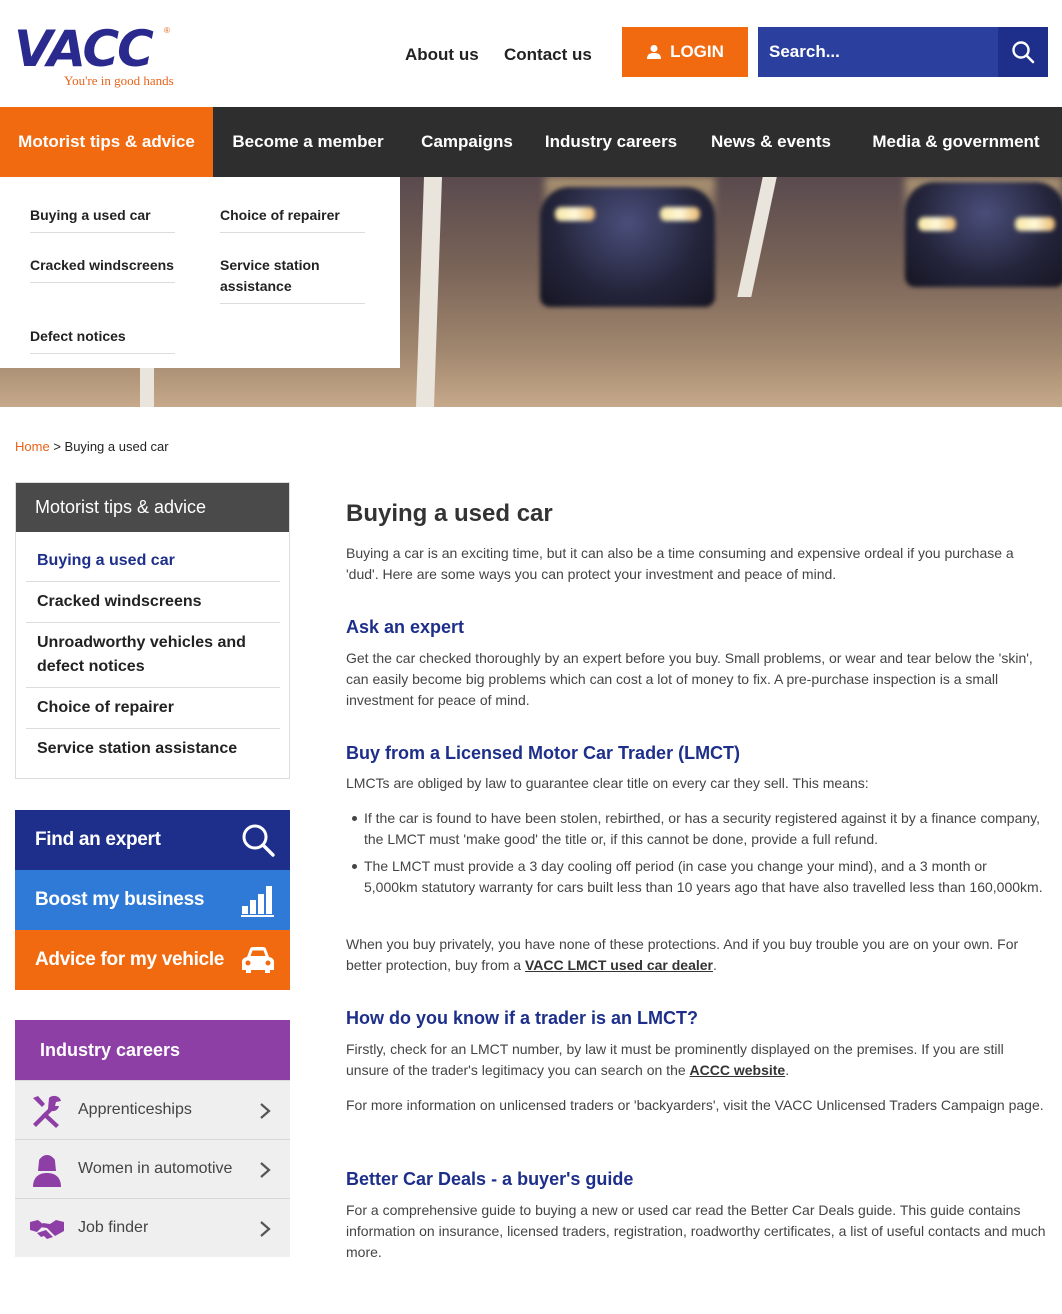 This screenshot has height=1314, width=1062. I want to click on registered-mark: ®, so click(167, 30).